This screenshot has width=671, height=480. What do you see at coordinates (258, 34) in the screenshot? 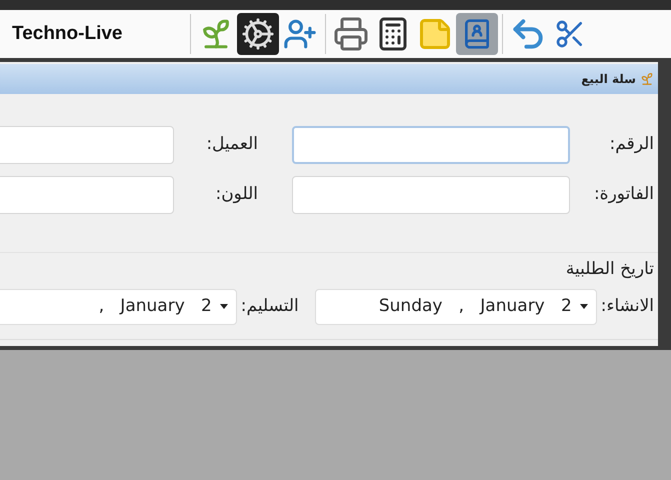
I see `gear-icon` at bounding box center [258, 34].